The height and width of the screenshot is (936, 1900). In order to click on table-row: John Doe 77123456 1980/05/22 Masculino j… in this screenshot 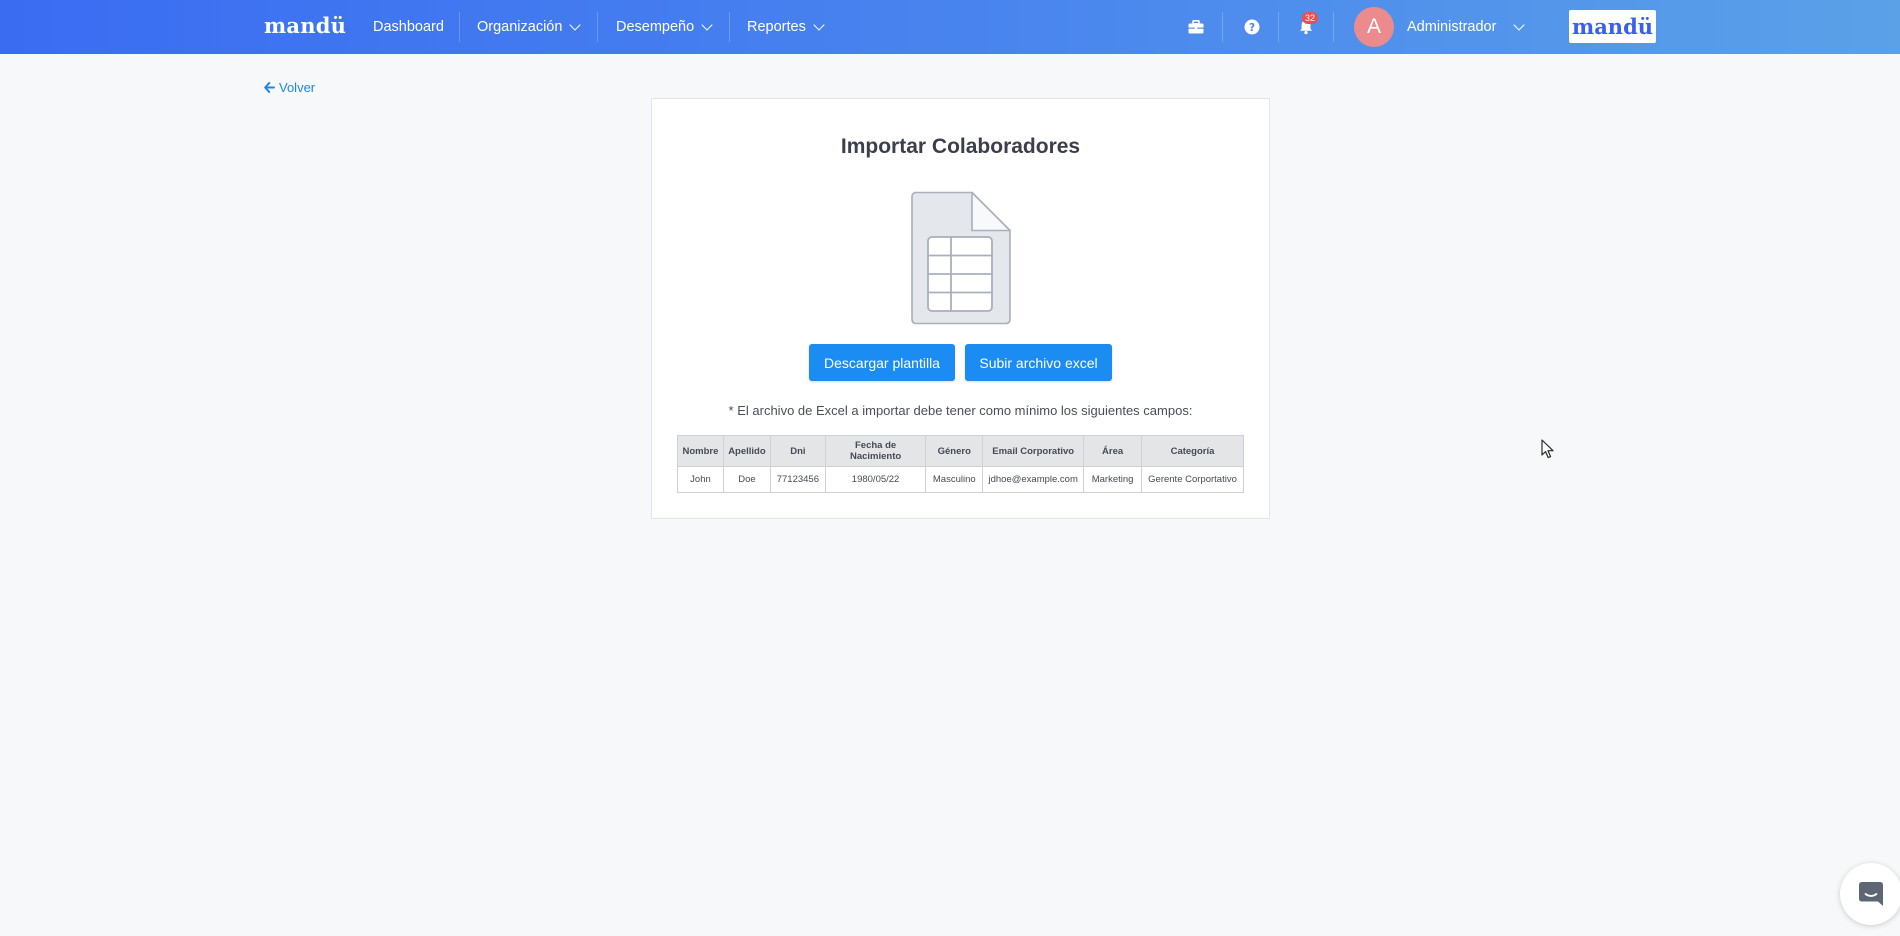, I will do `click(960, 479)`.